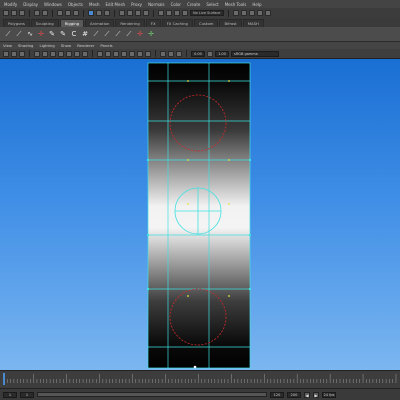 Image resolution: width=400 pixels, height=400 pixels. I want to click on paint-select-button, so click(107, 13).